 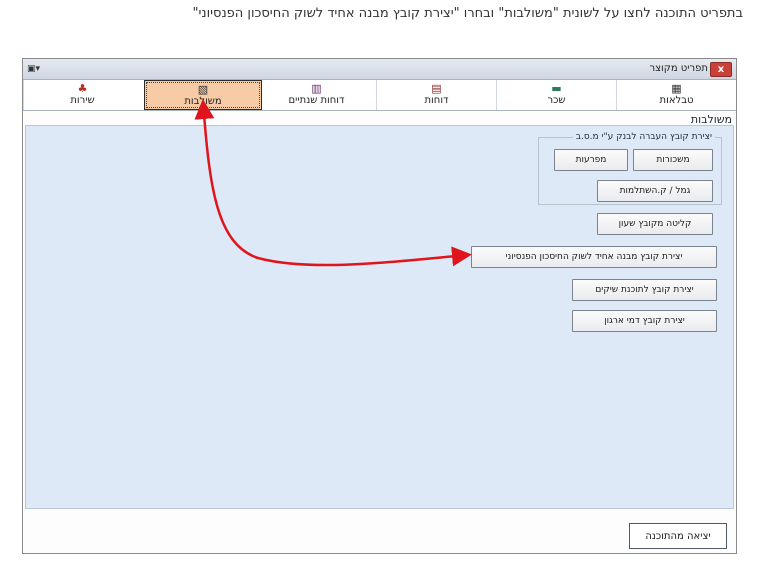 I want to click on tab-services: ♣ שירות, so click(x=82, y=95).